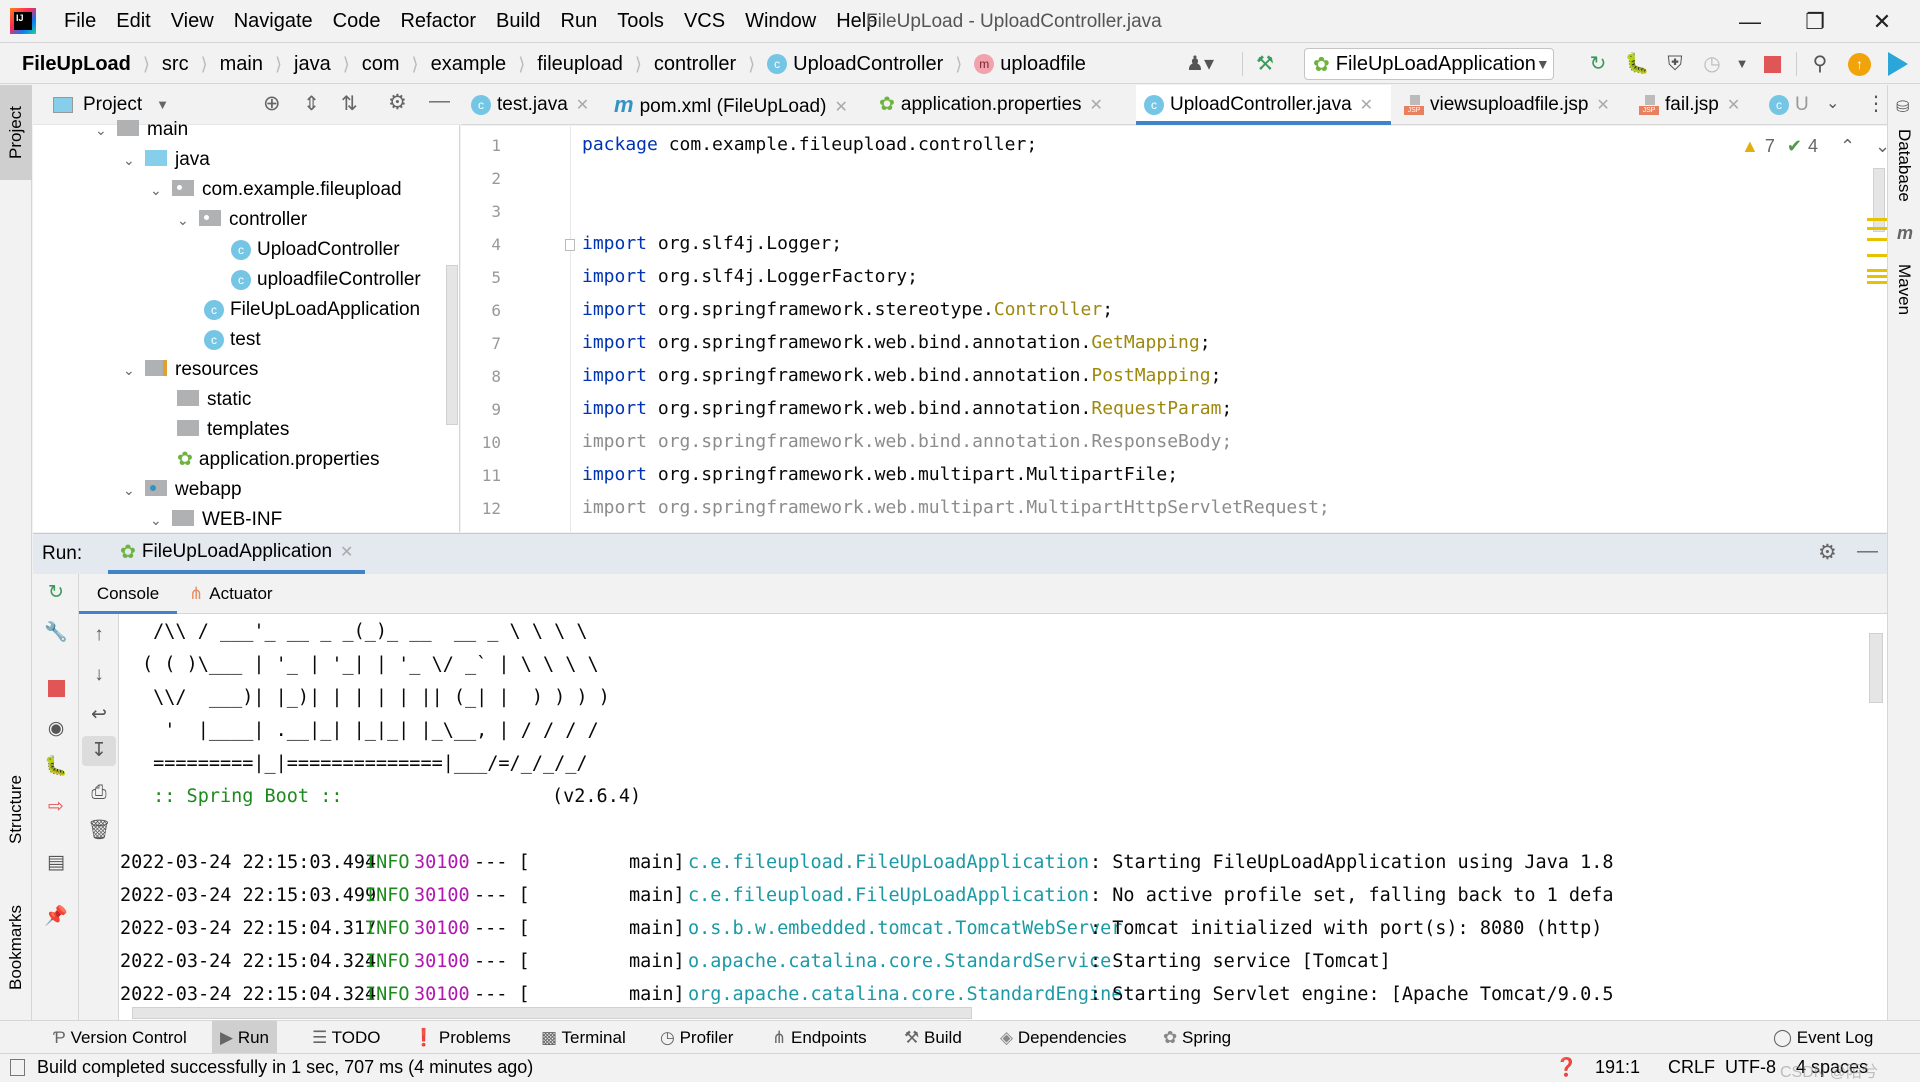  I want to click on tool-tab-maven: Maven, so click(1904, 290).